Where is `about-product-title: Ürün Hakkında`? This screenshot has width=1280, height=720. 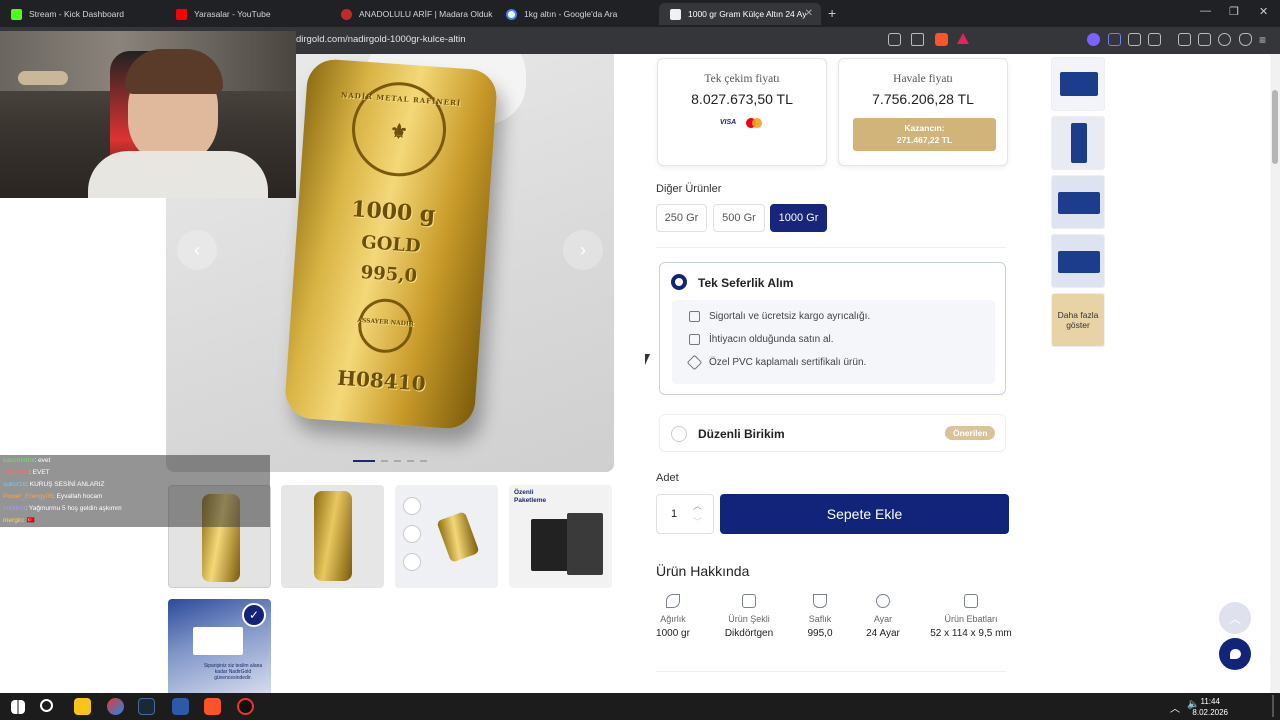
about-product-title: Ürün Hakkında is located at coordinates (703, 571).